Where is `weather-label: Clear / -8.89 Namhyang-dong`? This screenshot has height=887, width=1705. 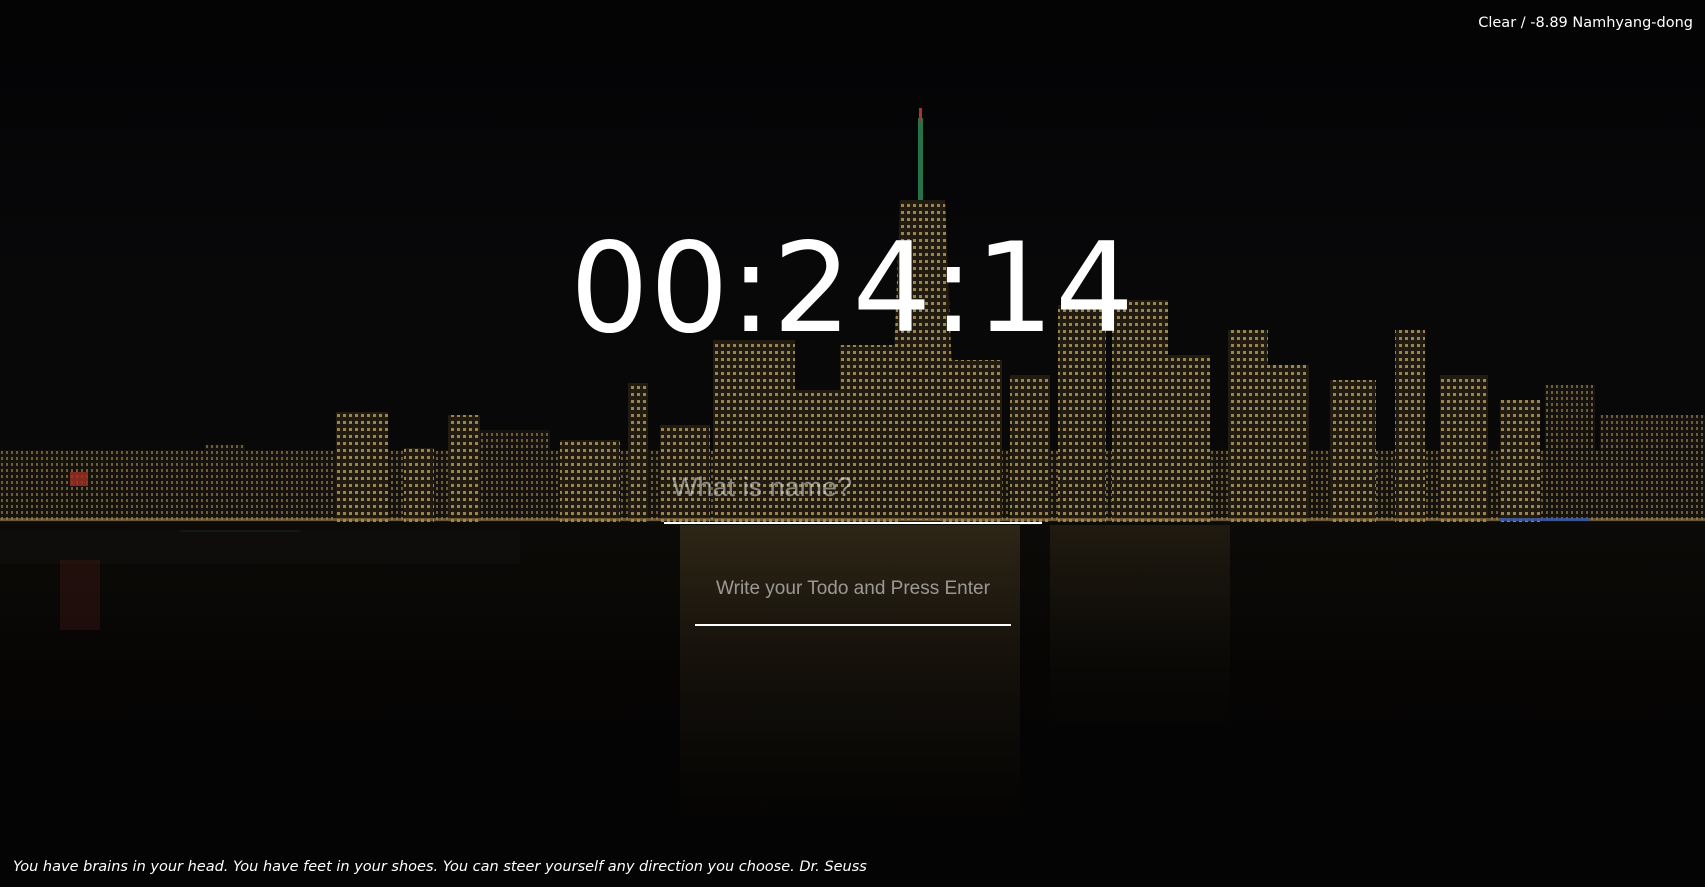 weather-label: Clear / -8.89 Namhyang-dong is located at coordinates (1585, 23).